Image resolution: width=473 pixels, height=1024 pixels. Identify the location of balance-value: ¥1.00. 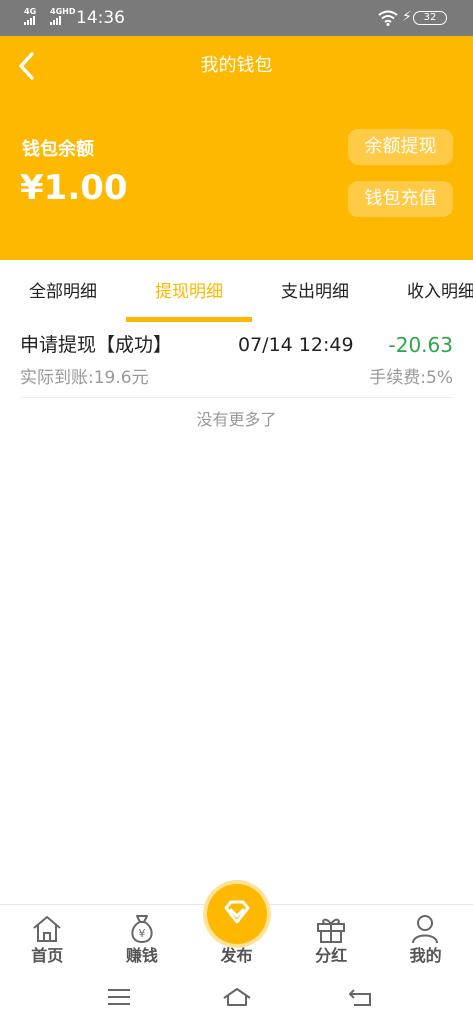
(74, 188).